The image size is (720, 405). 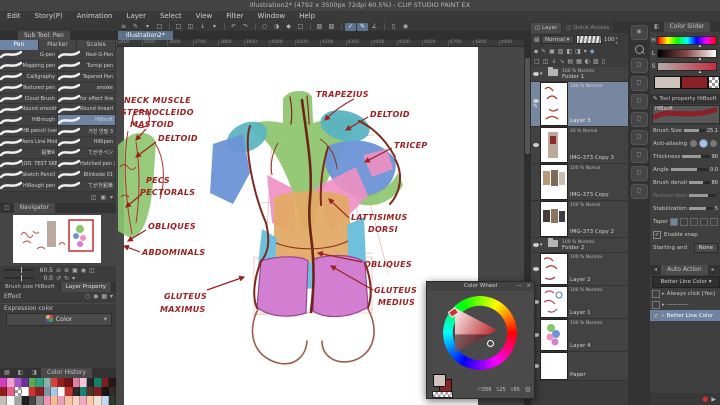 What do you see at coordinates (374, 27) in the screenshot?
I see `rotate-angle-icon: ∠` at bounding box center [374, 27].